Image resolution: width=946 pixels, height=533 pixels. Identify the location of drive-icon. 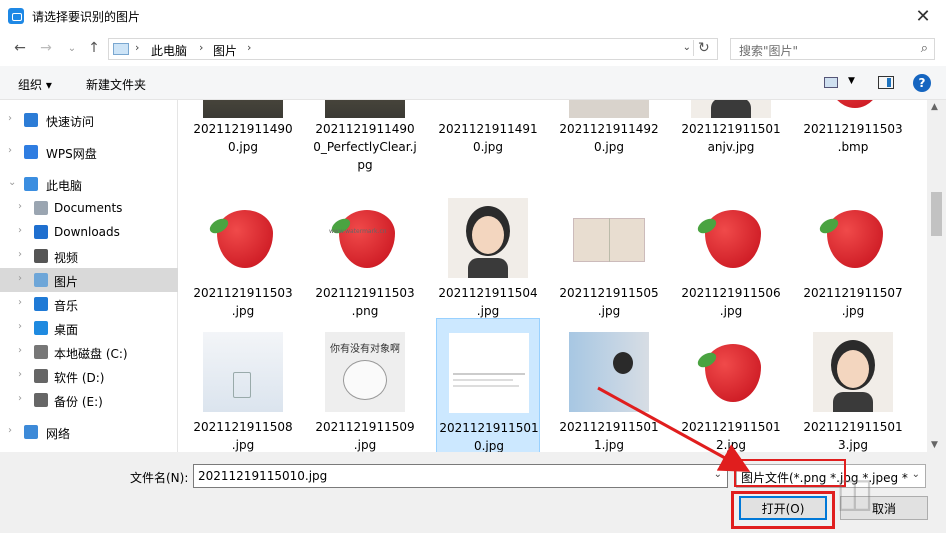
(41, 400).